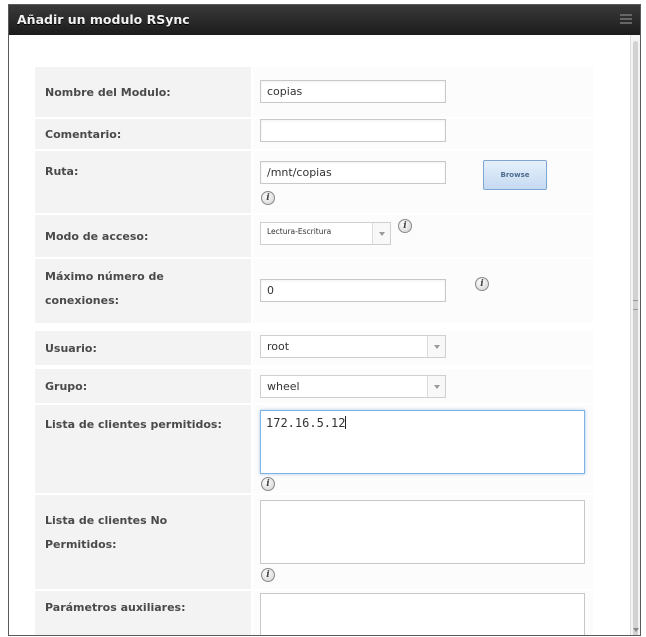 Image resolution: width=646 pixels, height=637 pixels. Describe the element at coordinates (306, 423) in the screenshot. I see `allowed-hosts-value: 172.16.5.12` at that location.